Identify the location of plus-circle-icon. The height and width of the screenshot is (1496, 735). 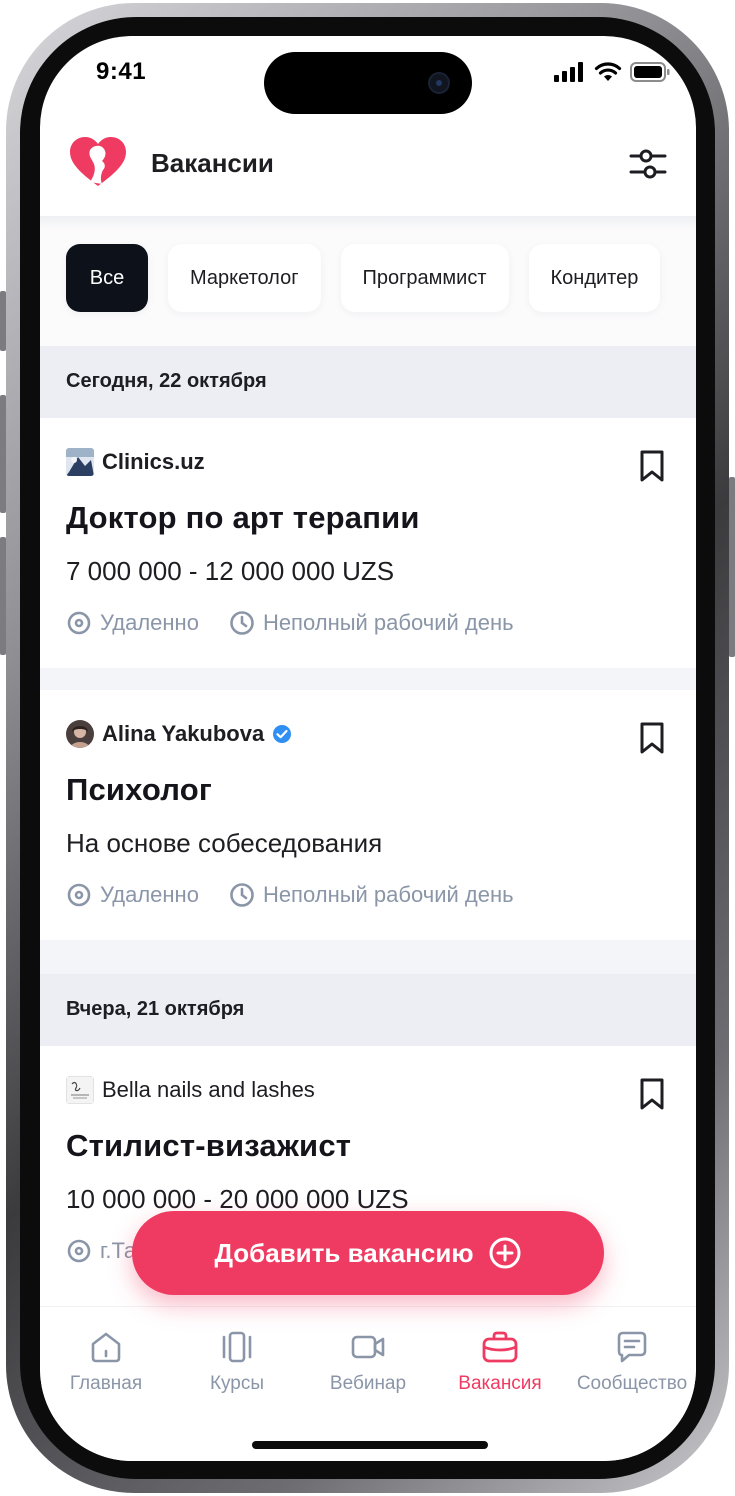
(505, 1253).